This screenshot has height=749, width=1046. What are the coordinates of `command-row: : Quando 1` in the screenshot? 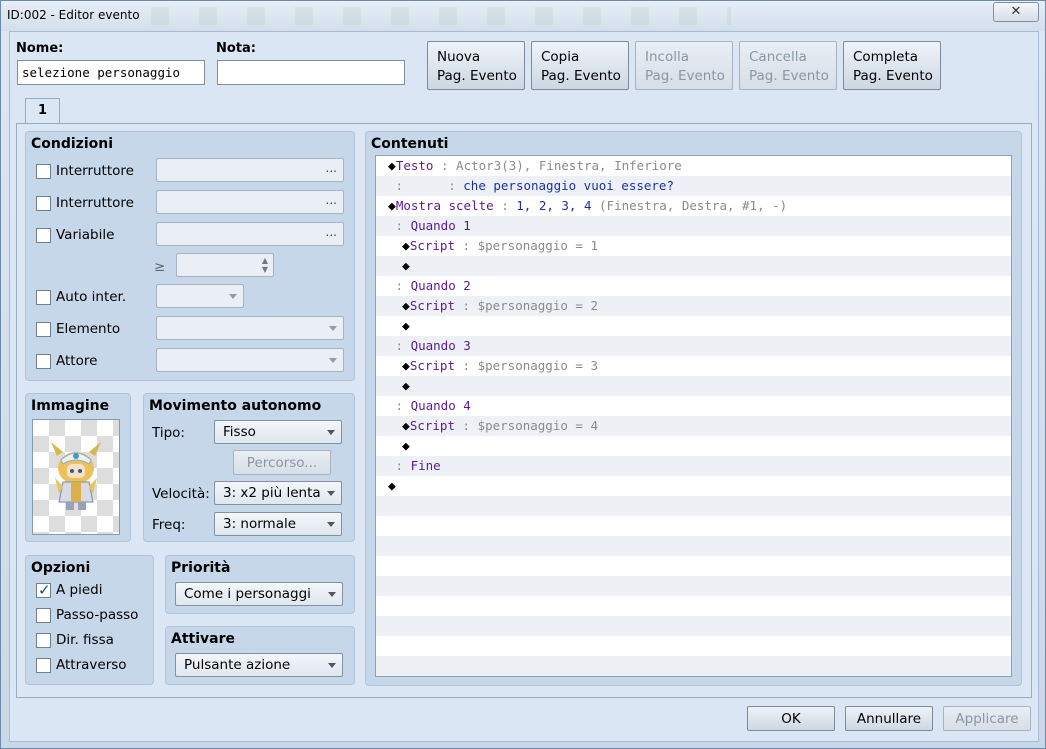 It's located at (693, 226).